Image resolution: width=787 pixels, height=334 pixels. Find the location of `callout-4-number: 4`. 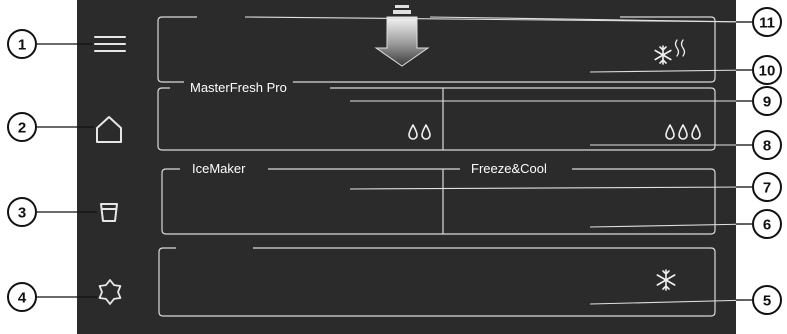

callout-4-number: 4 is located at coordinates (22, 298).